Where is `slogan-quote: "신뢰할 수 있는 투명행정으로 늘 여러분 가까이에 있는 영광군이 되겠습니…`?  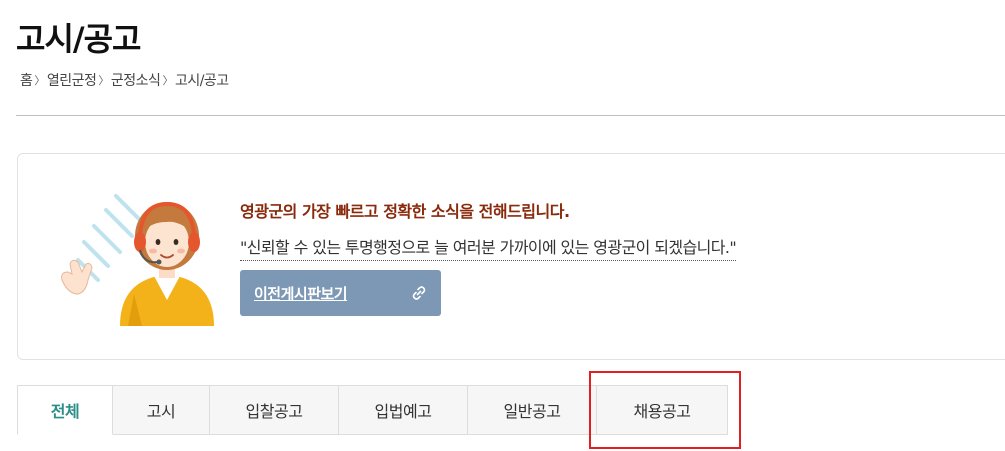 slogan-quote: "신뢰할 수 있는 투명행정으로 늘 여러분 가까이에 있는 영광군이 되겠습니… is located at coordinates (488, 247).